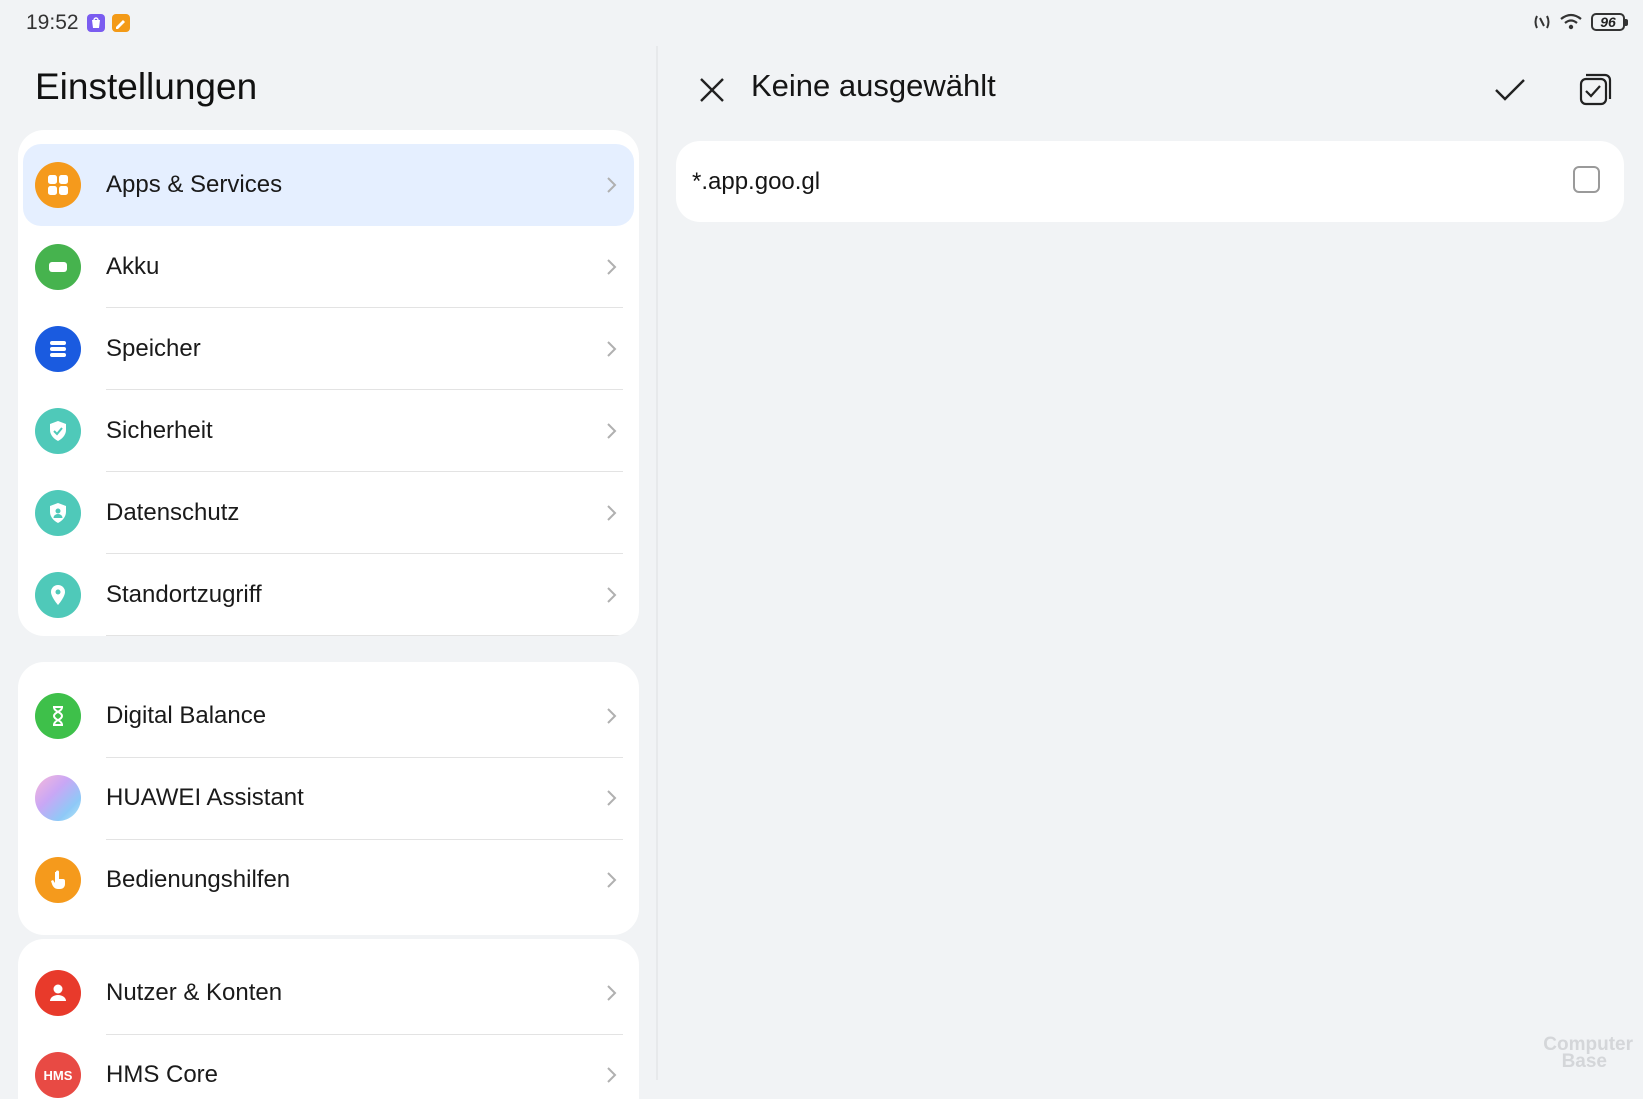 This screenshot has height=1099, width=1643. I want to click on settings-item-label: Sicherheit, so click(159, 430).